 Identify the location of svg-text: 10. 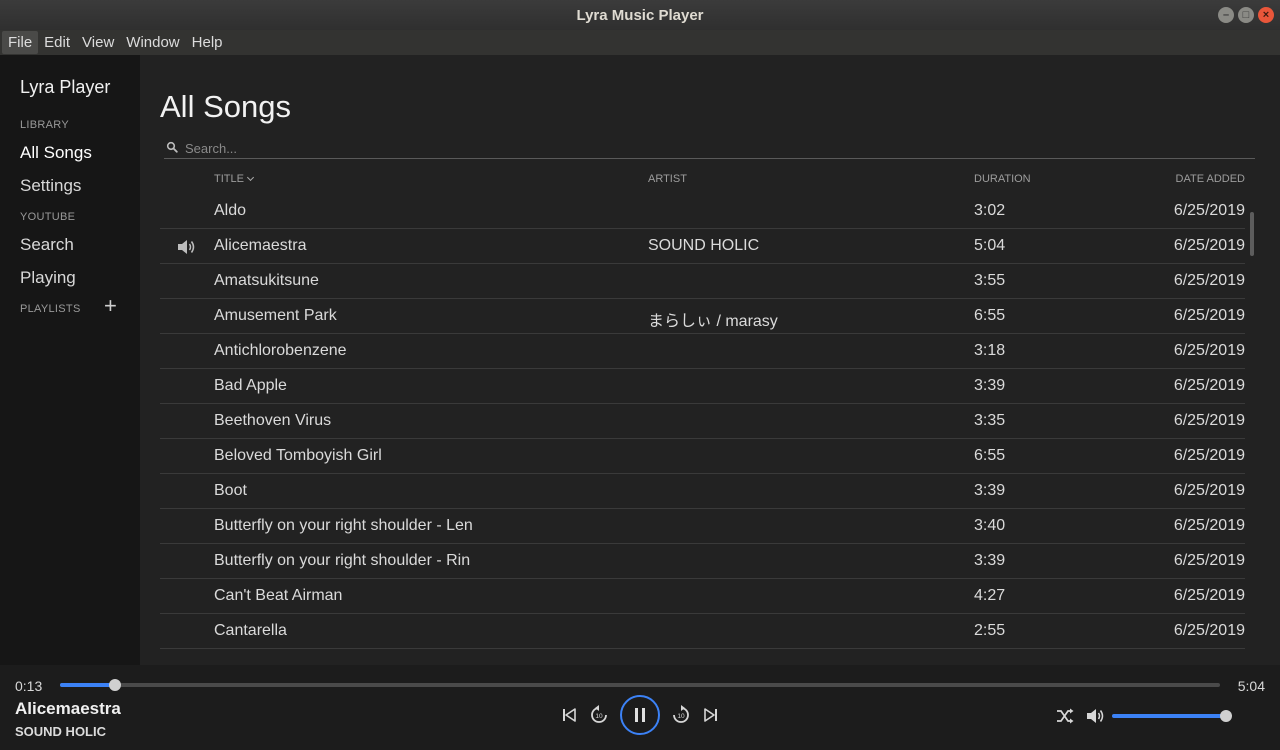
(599, 716).